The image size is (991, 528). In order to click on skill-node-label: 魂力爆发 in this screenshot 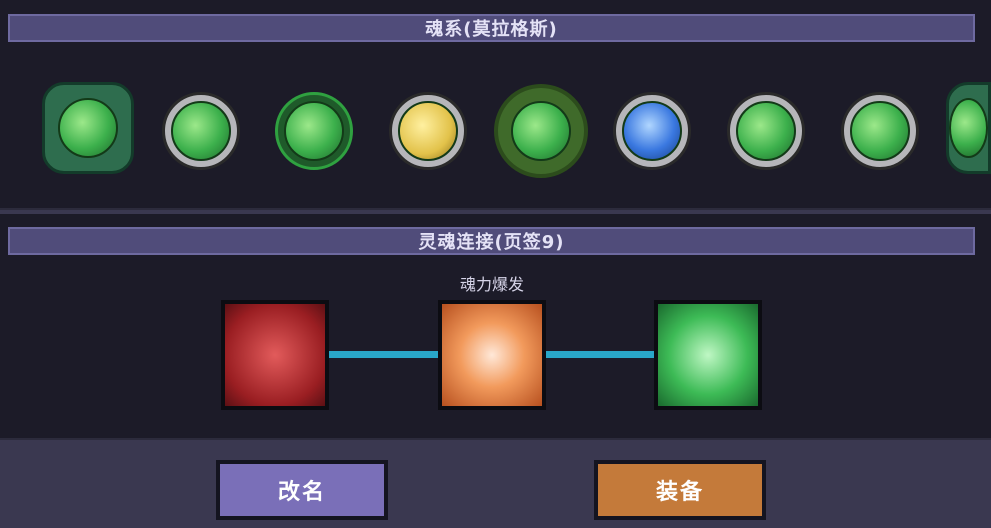, I will do `click(491, 284)`.